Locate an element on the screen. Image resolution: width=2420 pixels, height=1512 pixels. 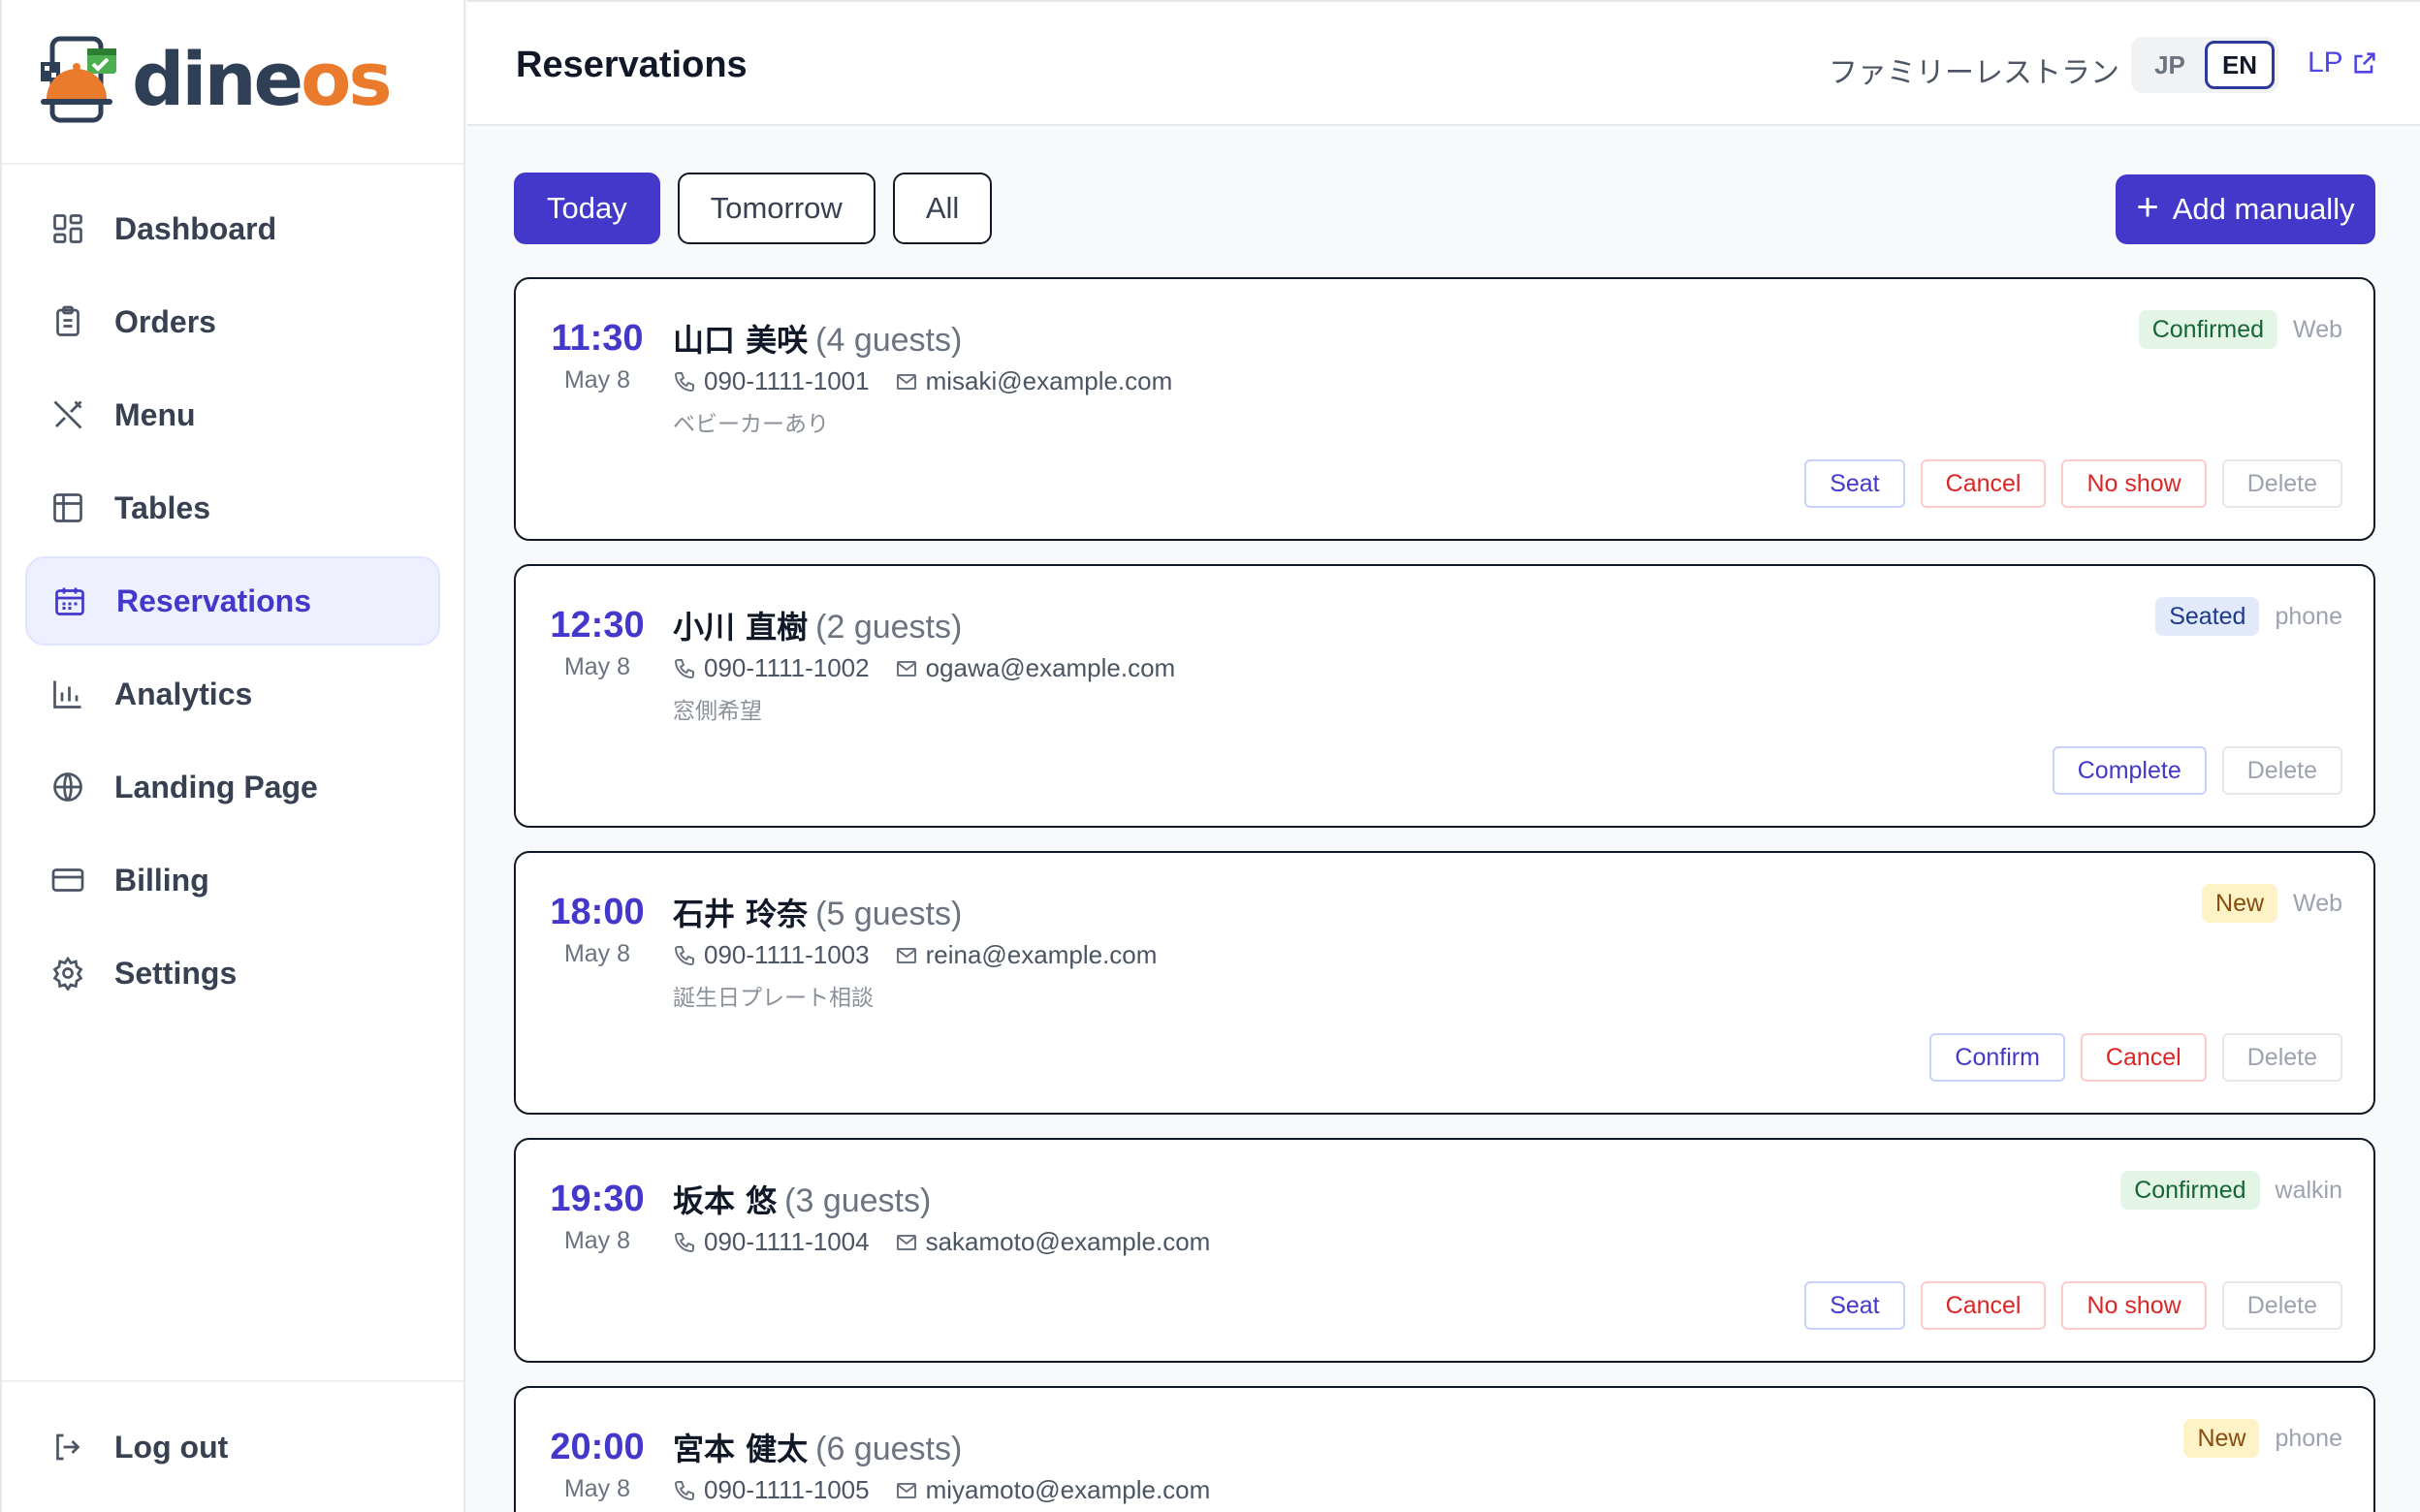
guest-name: 宮本 健太 is located at coordinates (741, 1449).